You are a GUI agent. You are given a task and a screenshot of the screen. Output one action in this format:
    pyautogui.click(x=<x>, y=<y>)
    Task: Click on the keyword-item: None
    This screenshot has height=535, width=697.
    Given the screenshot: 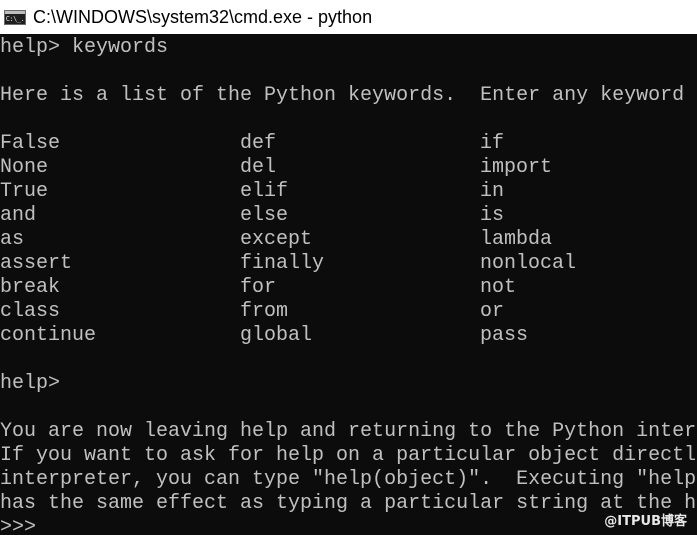 What is the action you would take?
    pyautogui.click(x=24, y=167)
    